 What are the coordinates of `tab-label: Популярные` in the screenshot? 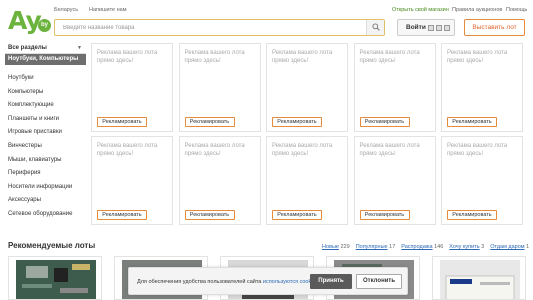 It's located at (371, 247).